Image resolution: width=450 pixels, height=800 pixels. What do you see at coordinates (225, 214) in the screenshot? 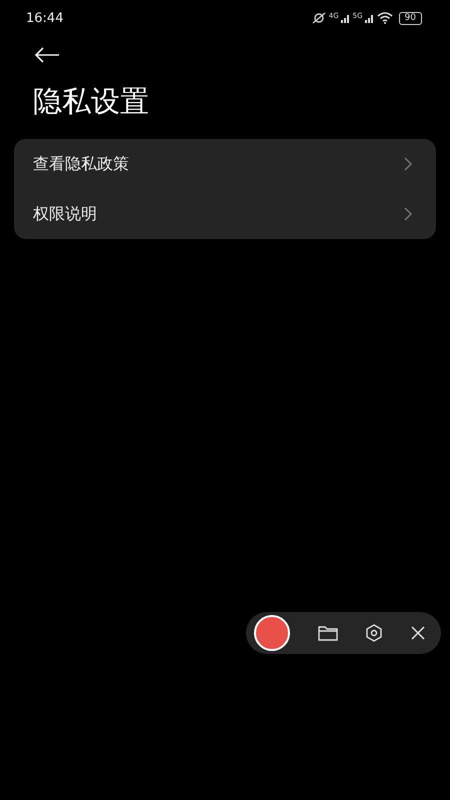
I see `menu-item: 权限说明` at bounding box center [225, 214].